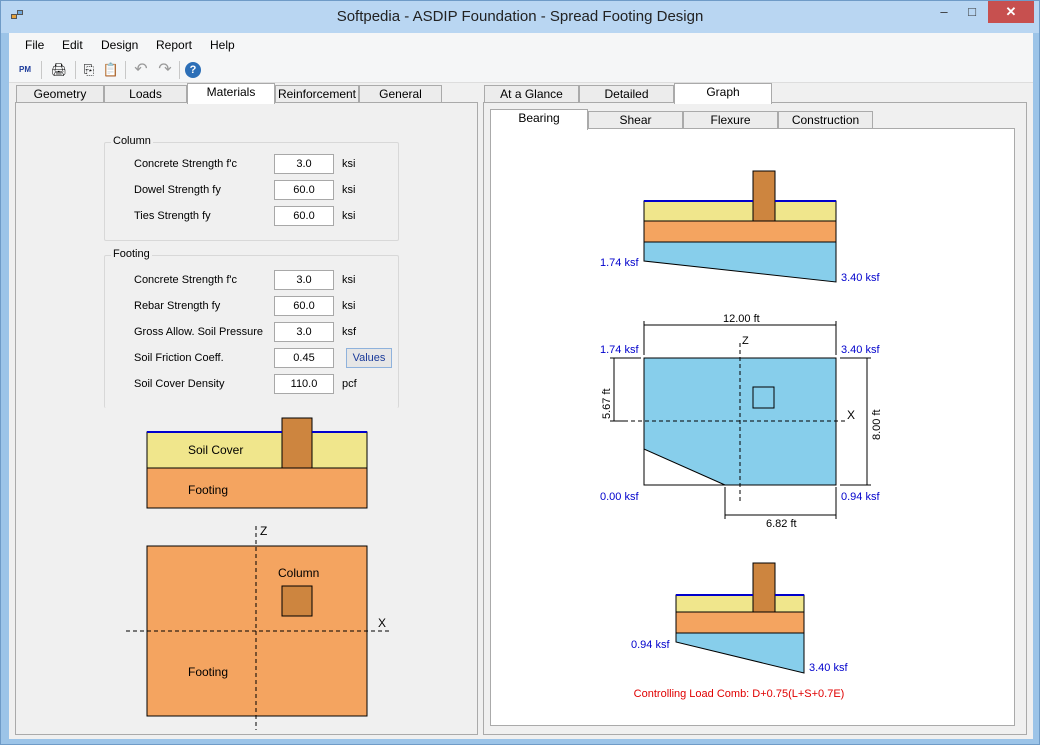 The width and height of the screenshot is (1040, 745). What do you see at coordinates (172, 216) in the screenshot?
I see `column-ties-label: Ties Strength fy` at bounding box center [172, 216].